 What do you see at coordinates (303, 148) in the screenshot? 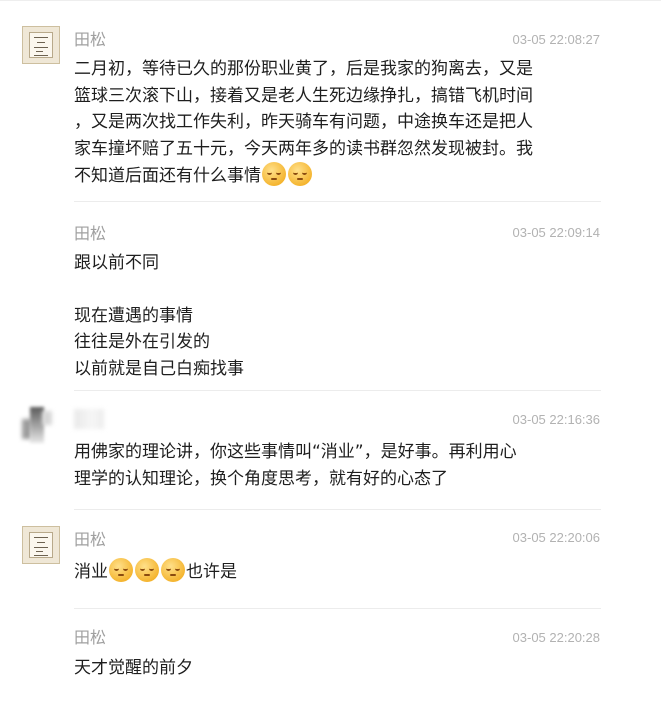
I see `text-line: 家车撞坏赔了五十元，今天两年多的读书群忽然发现被封。我` at bounding box center [303, 148].